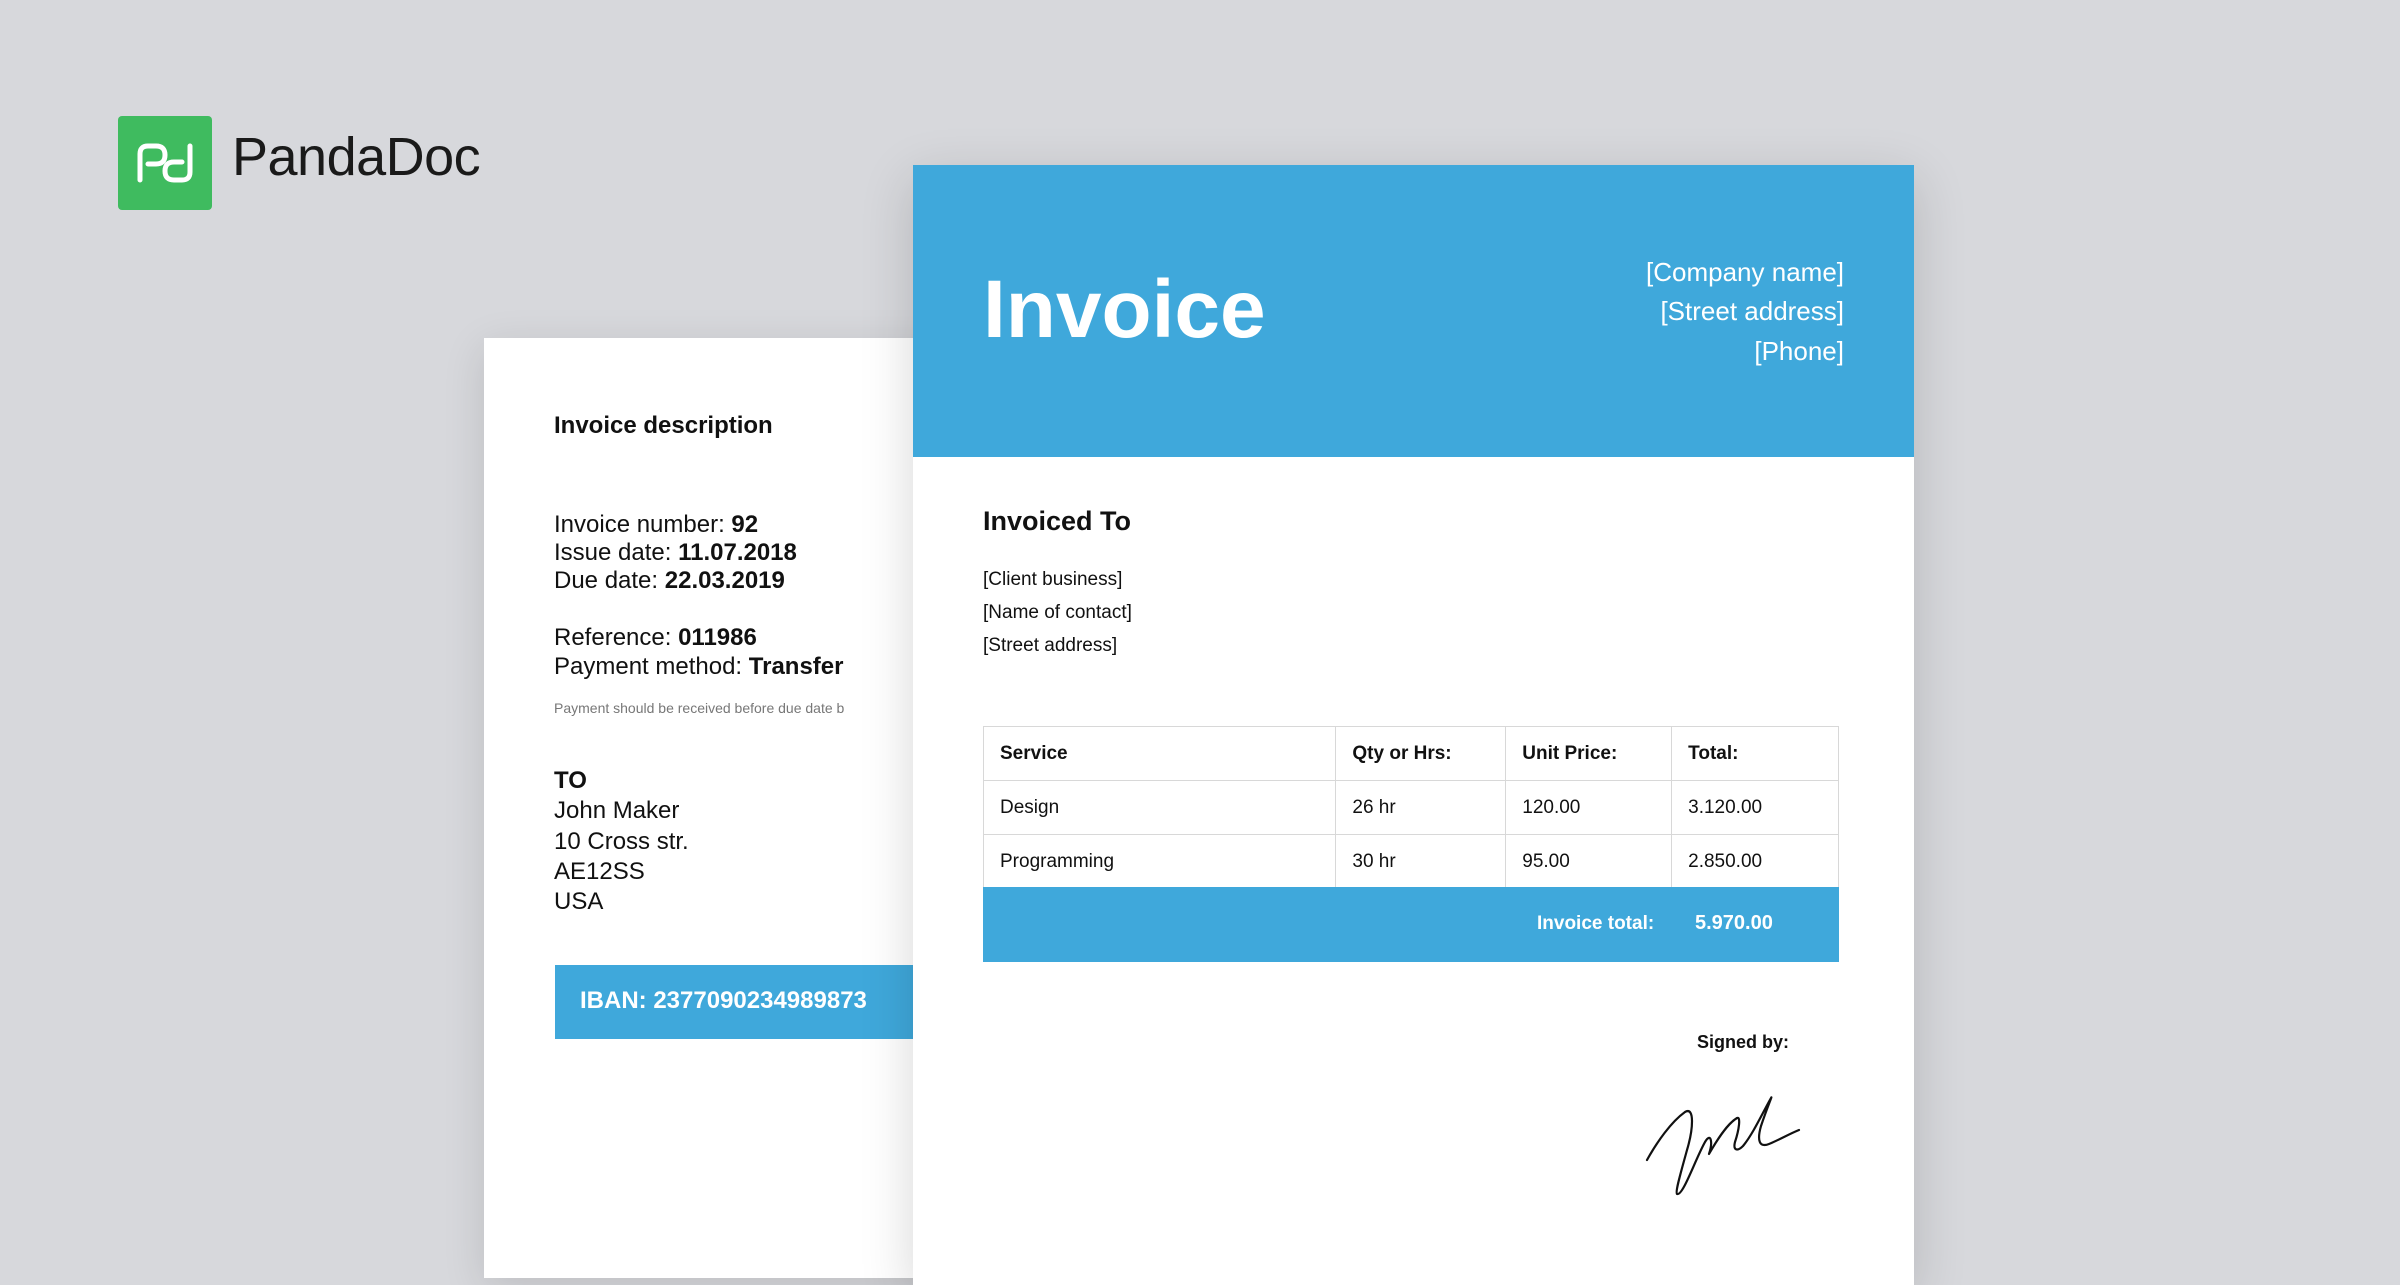 The image size is (2400, 1285). I want to click on company-name: [Company name], so click(1745, 272).